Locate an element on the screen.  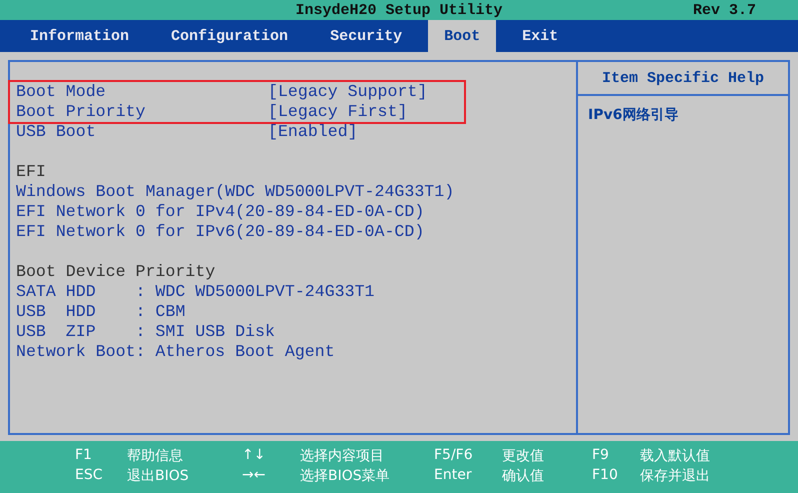
key-action: 保存并退出 is located at coordinates (675, 476).